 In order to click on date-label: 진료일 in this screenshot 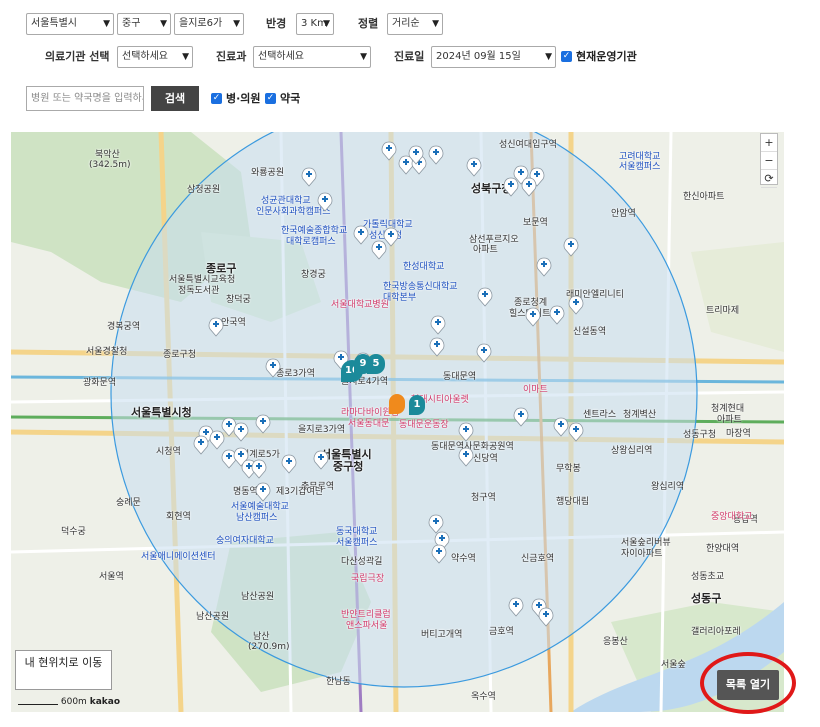, I will do `click(409, 56)`.